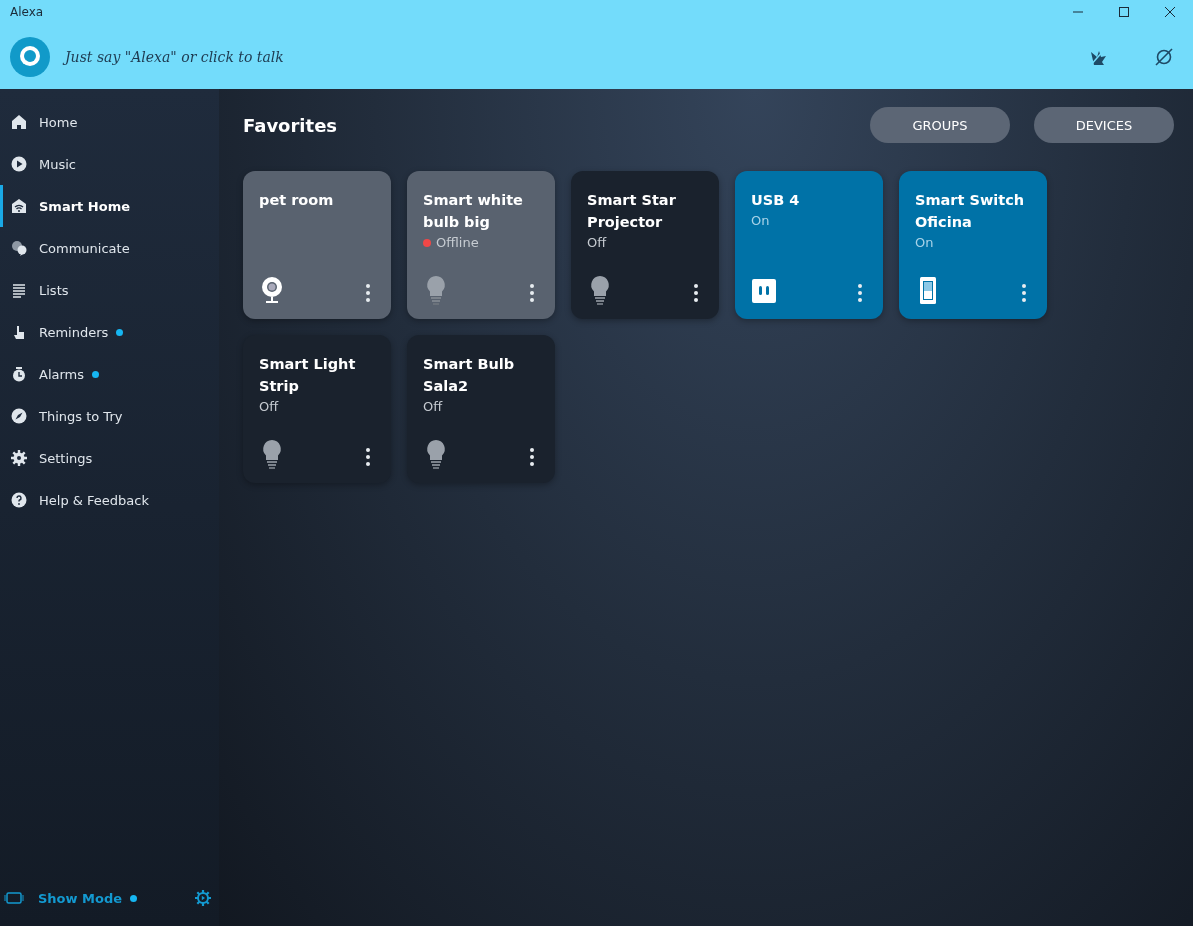 The width and height of the screenshot is (1193, 926). What do you see at coordinates (109, 374) in the screenshot?
I see `sidebar-item: Alarms` at bounding box center [109, 374].